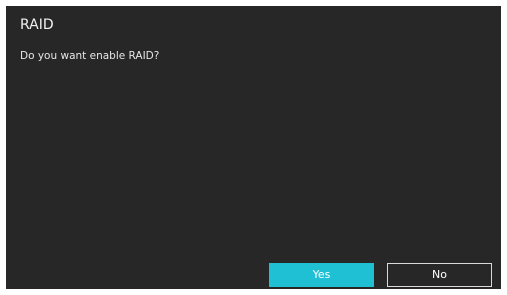 This screenshot has height=295, width=507. I want to click on yes-button: Yes, so click(321, 275).